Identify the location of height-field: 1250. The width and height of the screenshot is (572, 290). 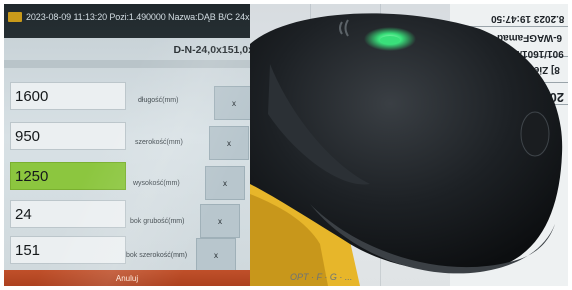
(68, 176).